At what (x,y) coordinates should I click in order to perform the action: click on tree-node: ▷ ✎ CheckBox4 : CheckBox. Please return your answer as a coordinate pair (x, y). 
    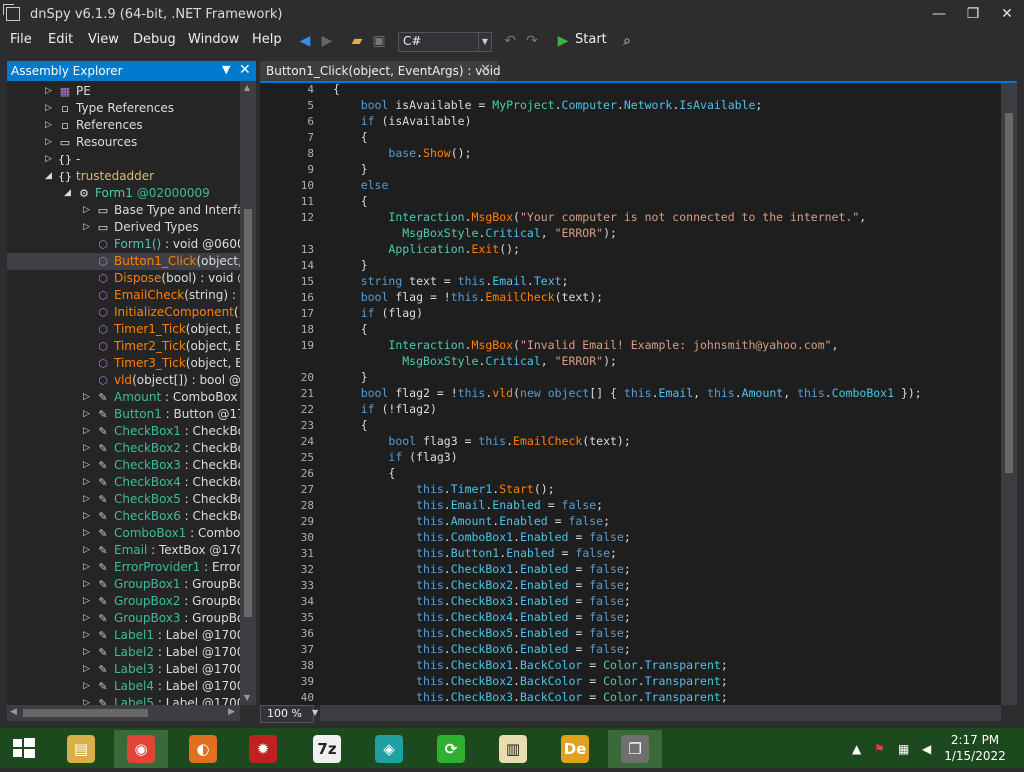
    Looking at the image, I should click on (123, 482).